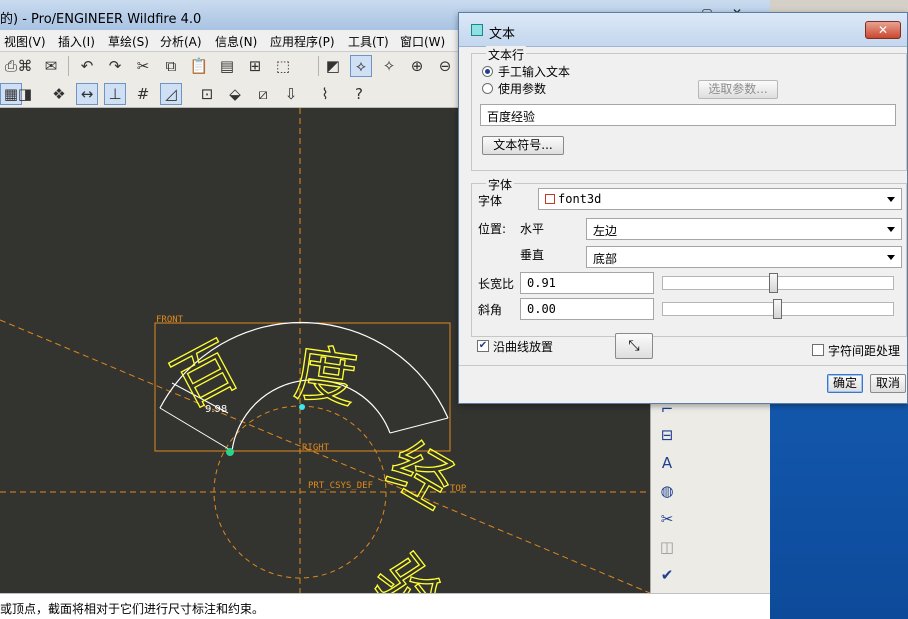  What do you see at coordinates (490, 201) in the screenshot?
I see `font-label: 字体` at bounding box center [490, 201].